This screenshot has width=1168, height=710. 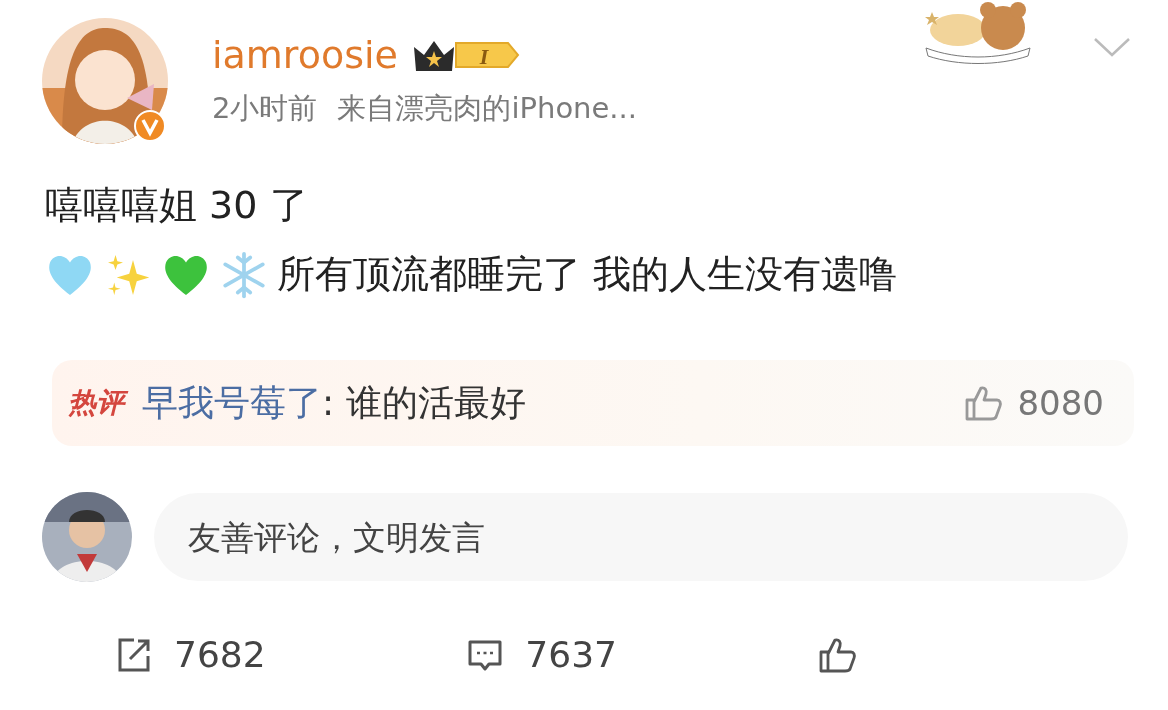 I want to click on thumbs-up-icon, so click(x=983, y=403).